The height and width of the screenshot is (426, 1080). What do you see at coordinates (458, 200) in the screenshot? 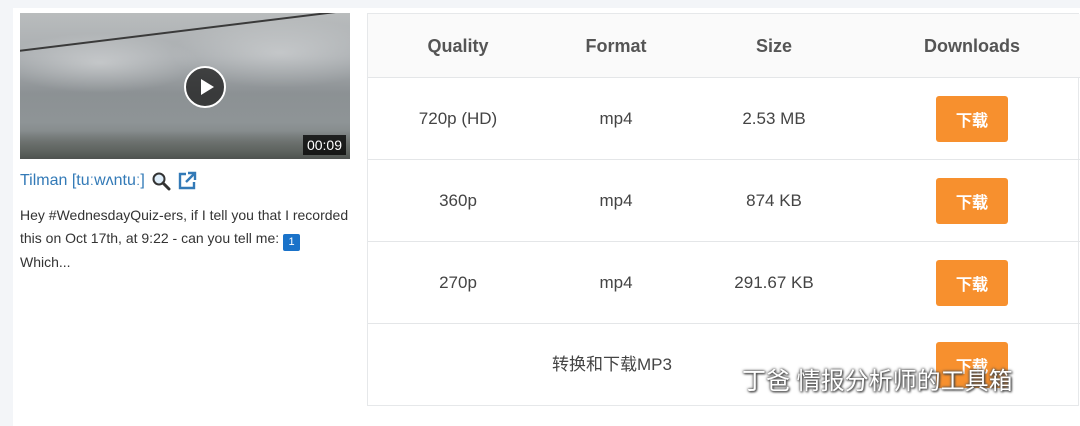
I see `cell-quality: 360p` at bounding box center [458, 200].